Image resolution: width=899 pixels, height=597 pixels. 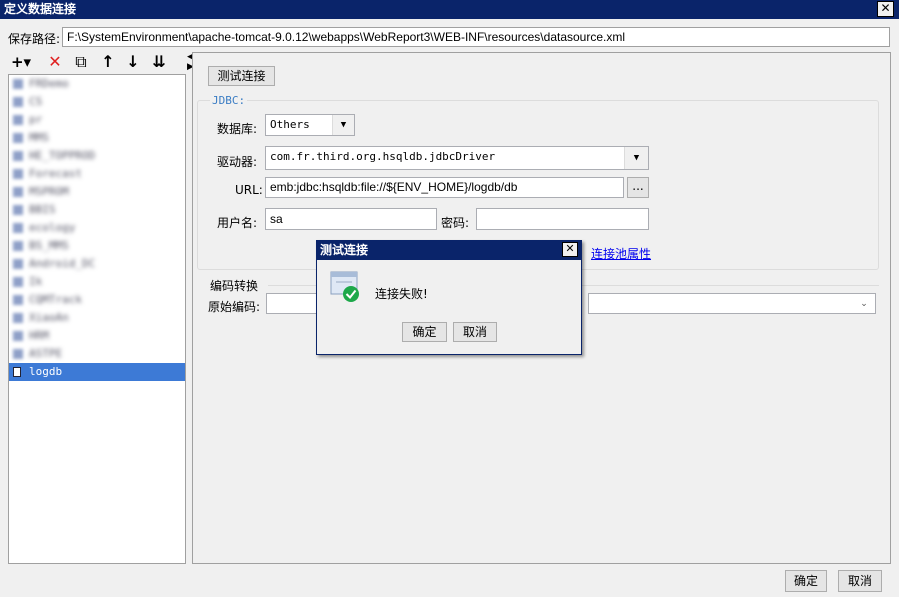 I want to click on tree-item: Ik, so click(x=97, y=282).